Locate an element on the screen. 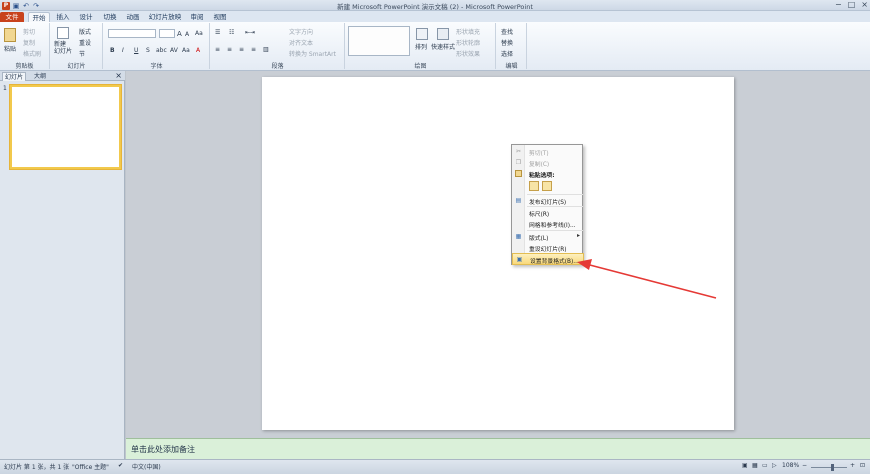 This screenshot has width=870, height=474. zoom-slider is located at coordinates (829, 467).